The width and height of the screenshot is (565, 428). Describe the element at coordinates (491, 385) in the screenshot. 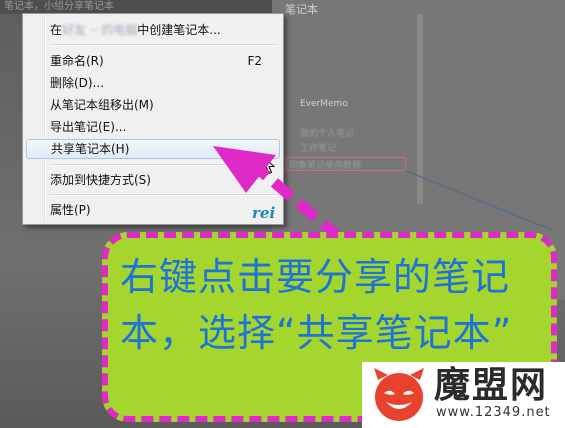

I see `logo-name: 魔盟网` at that location.